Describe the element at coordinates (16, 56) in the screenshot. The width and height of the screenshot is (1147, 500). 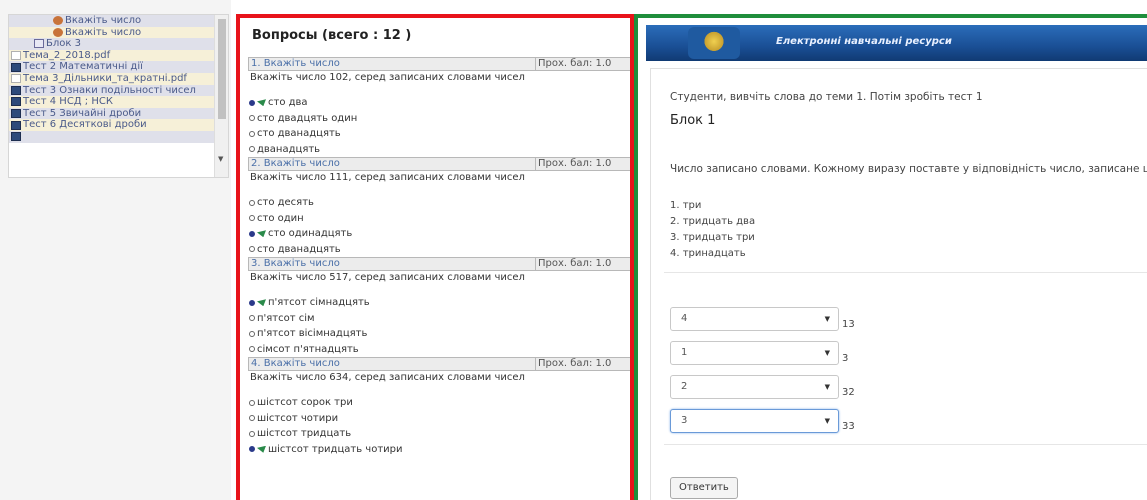
I see `pdf-icon` at that location.